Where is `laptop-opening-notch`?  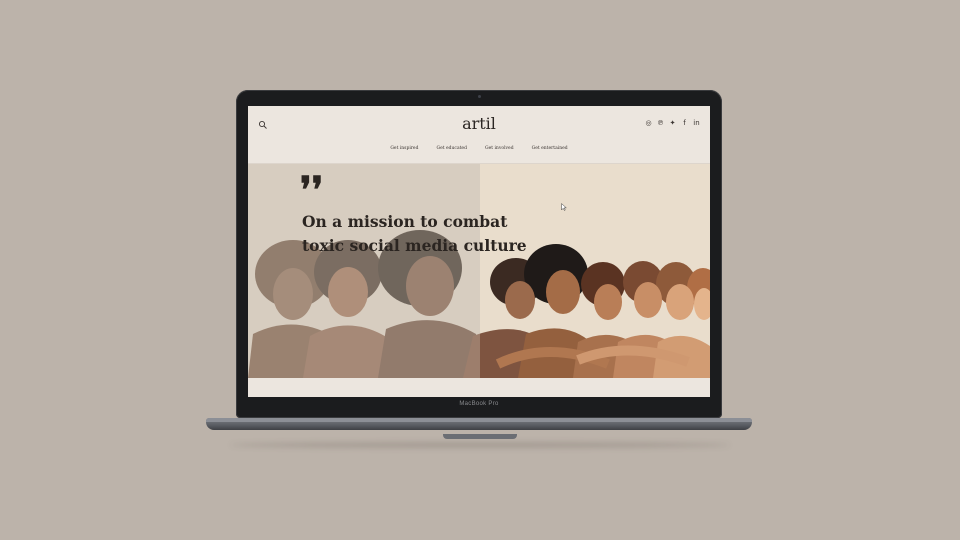
laptop-opening-notch is located at coordinates (480, 436).